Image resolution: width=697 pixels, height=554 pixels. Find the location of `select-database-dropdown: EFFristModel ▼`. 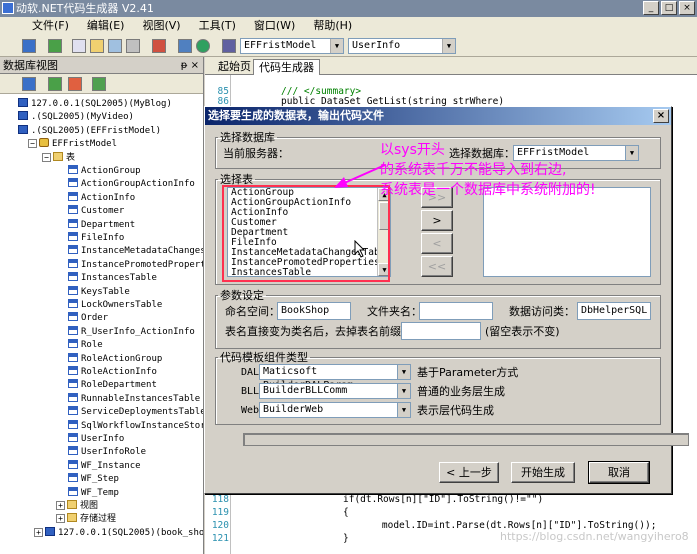

select-database-dropdown: EFFristModel ▼ is located at coordinates (576, 153).